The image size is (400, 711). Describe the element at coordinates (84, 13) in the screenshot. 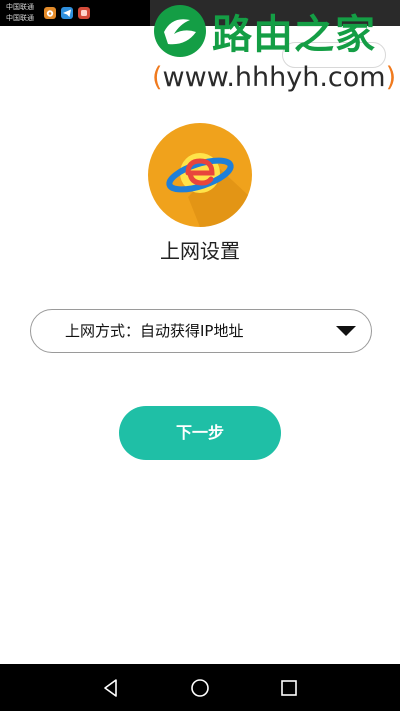

I see `app-notification-icon` at that location.